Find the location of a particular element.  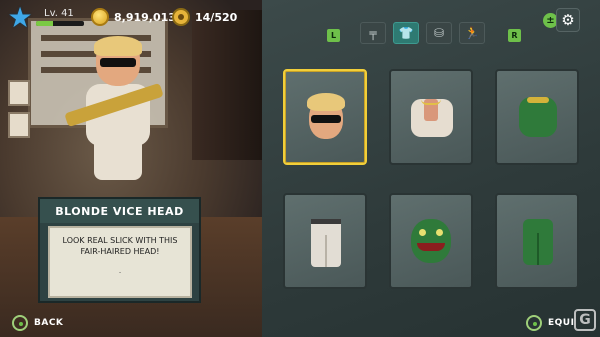

xp-bar-fill is located at coordinates (44, 23).